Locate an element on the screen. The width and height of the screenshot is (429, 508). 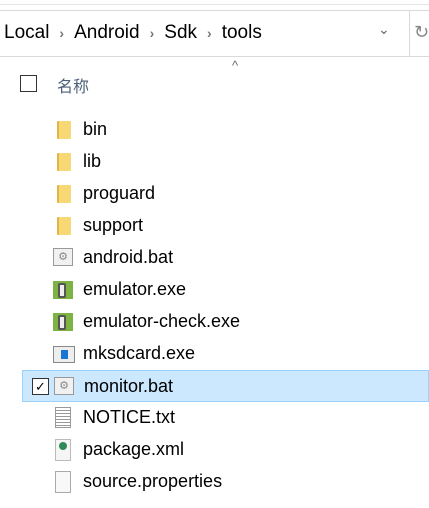
file-row: source.properties is located at coordinates (225, 482).